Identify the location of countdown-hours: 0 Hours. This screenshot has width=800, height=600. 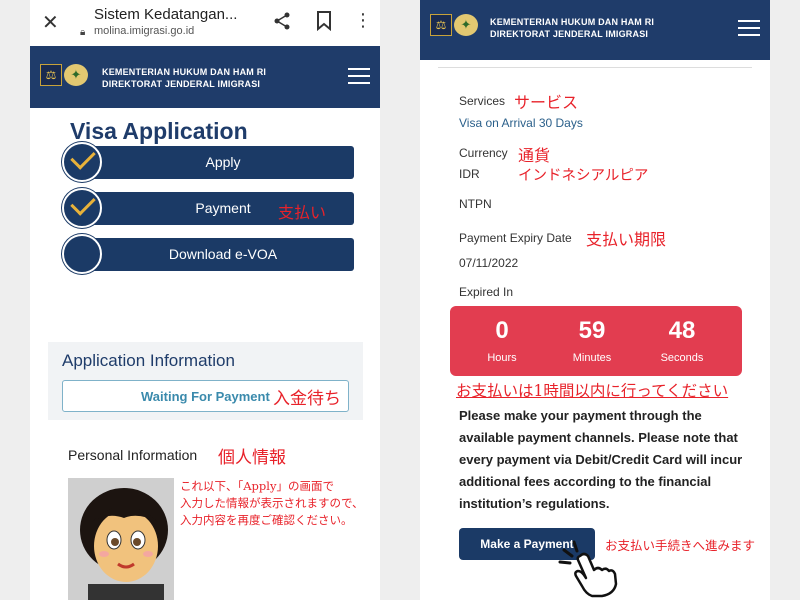
(502, 340).